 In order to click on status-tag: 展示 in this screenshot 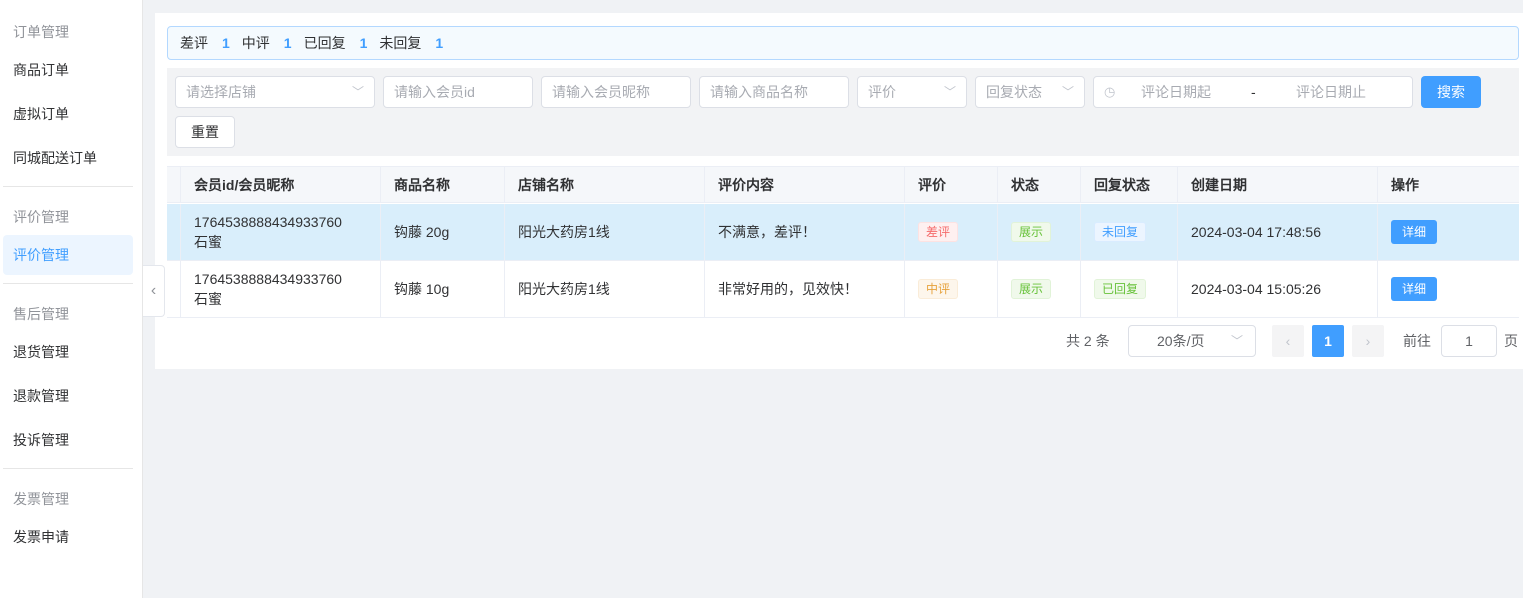, I will do `click(1031, 232)`.